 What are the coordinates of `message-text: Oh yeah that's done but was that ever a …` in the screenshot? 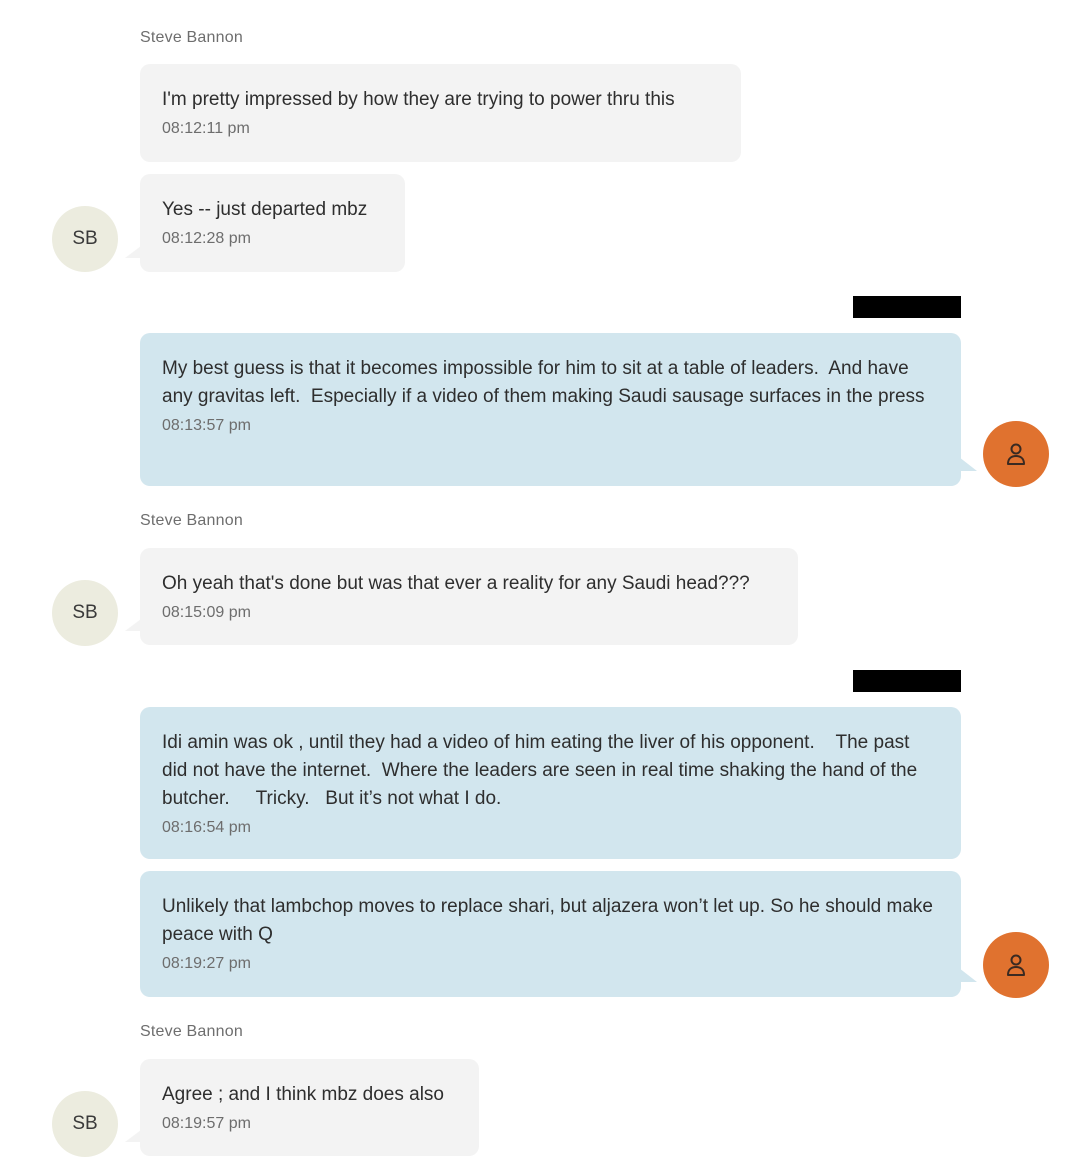 It's located at (456, 583).